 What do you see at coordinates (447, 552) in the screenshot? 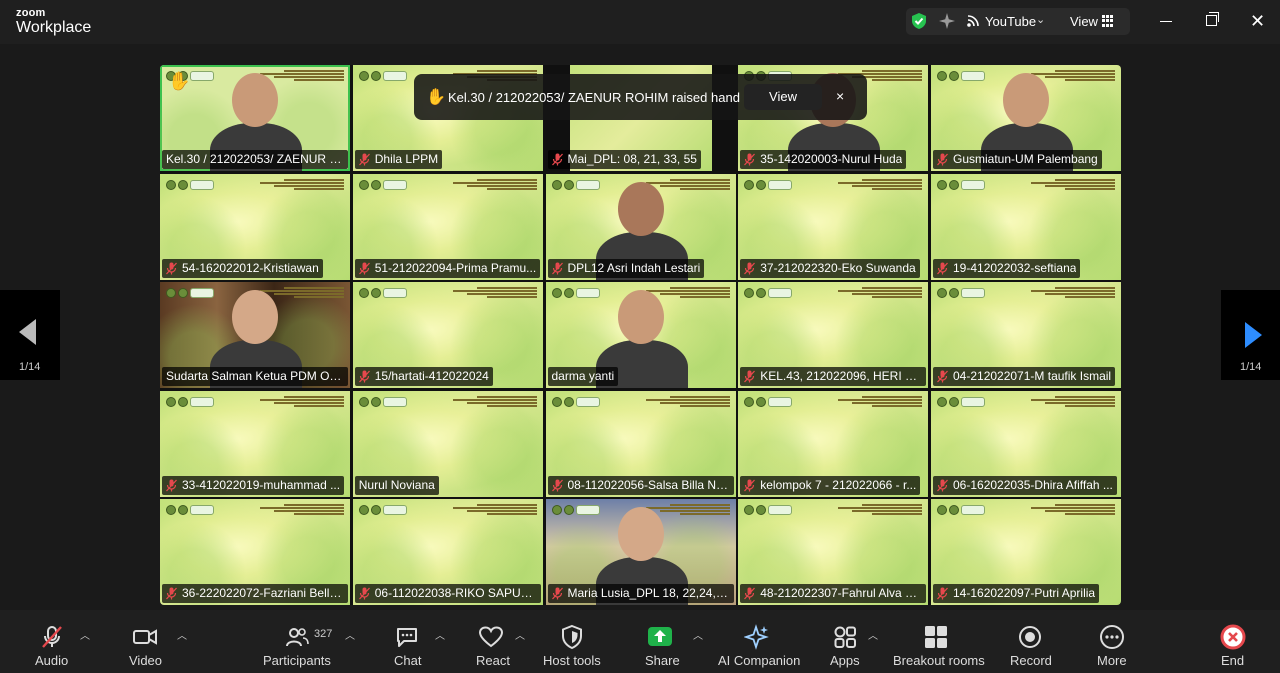
I see `participant-tile: 06-112022038-RIKO SAPUTRA` at bounding box center [447, 552].